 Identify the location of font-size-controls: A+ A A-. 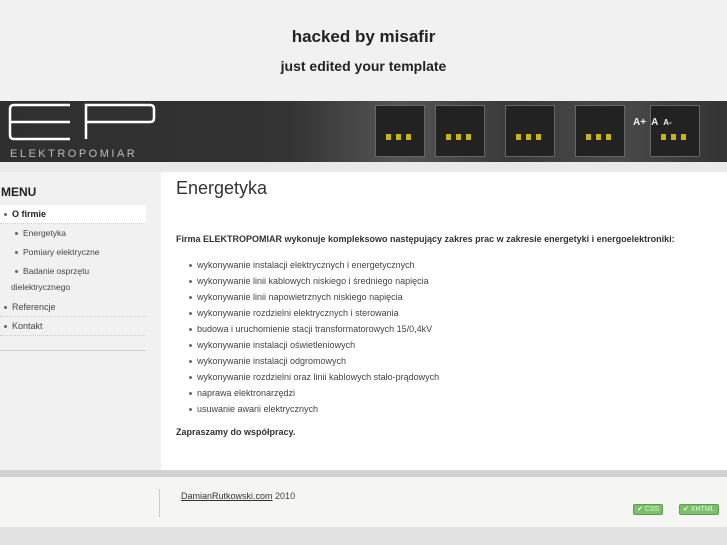
(655, 122).